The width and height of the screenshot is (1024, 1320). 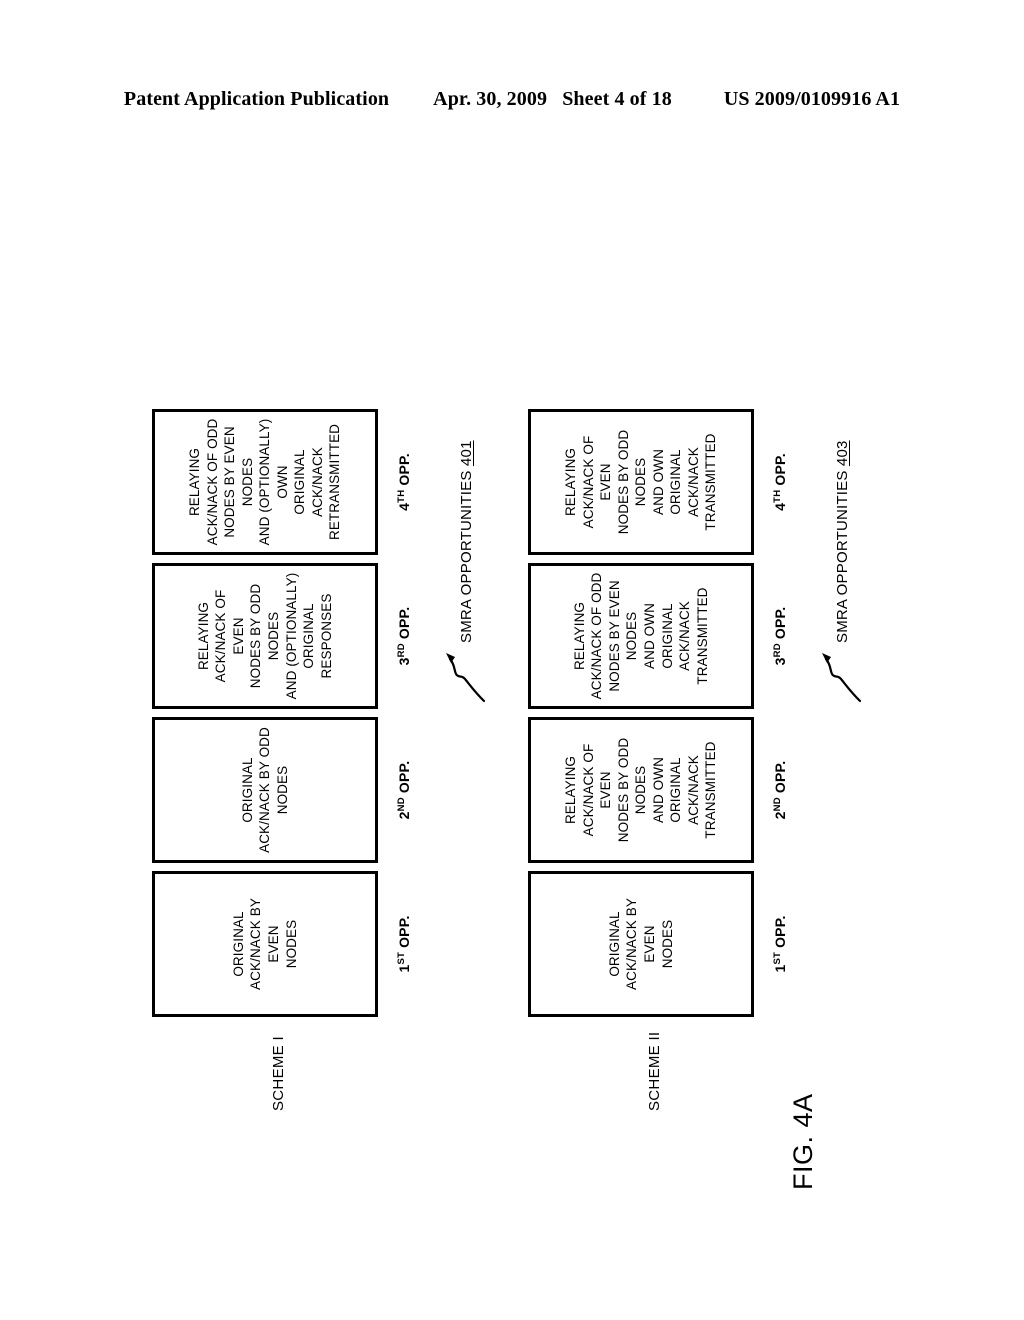 I want to click on smra-annotation: SMRA OPPORTUNITIES 401, so click(x=466, y=572).